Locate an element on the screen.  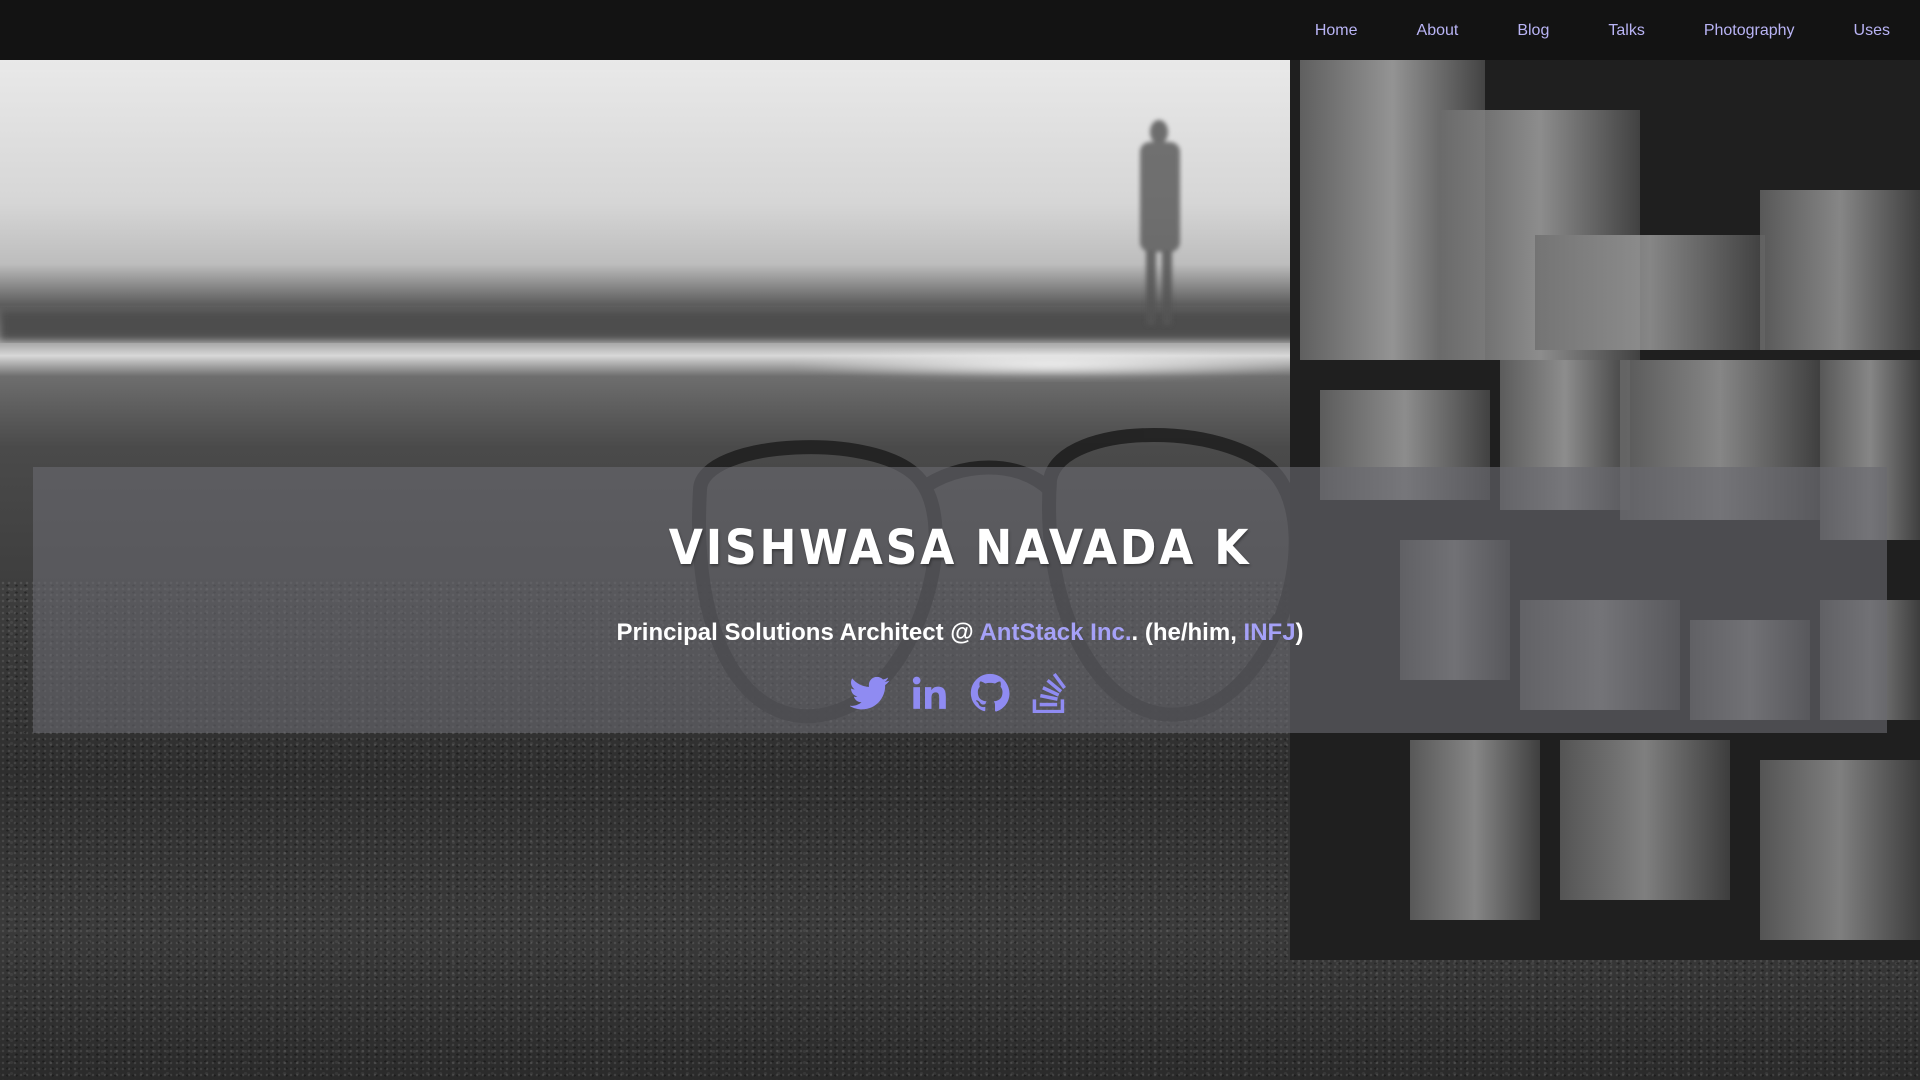
github-link is located at coordinates (990, 693).